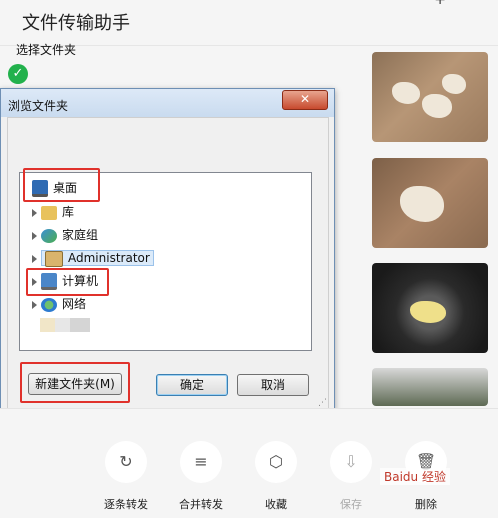 The width and height of the screenshot is (498, 518). What do you see at coordinates (18, 74) in the screenshot?
I see `selected-check-icon: ✓` at bounding box center [18, 74].